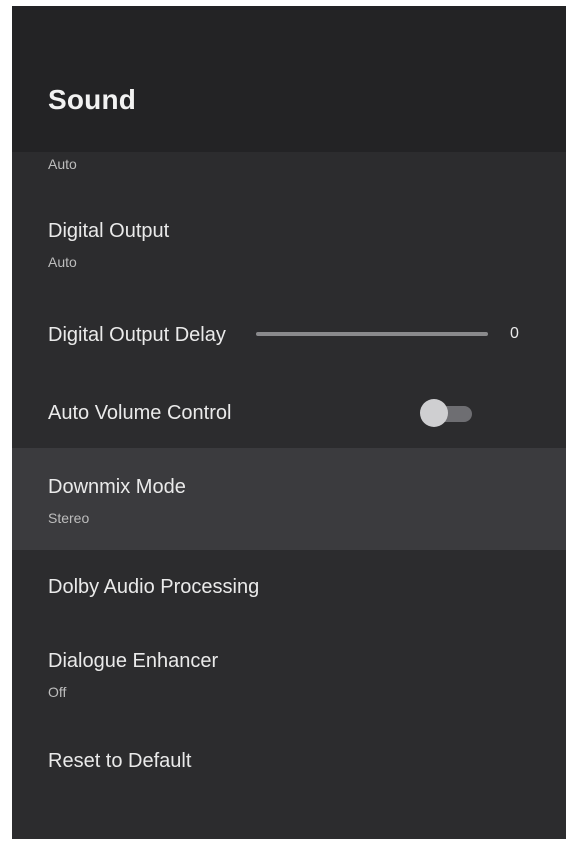 This screenshot has height=845, width=570. I want to click on settings-item-dolby-audio-processing: Dolby Audio Processing, so click(289, 588).